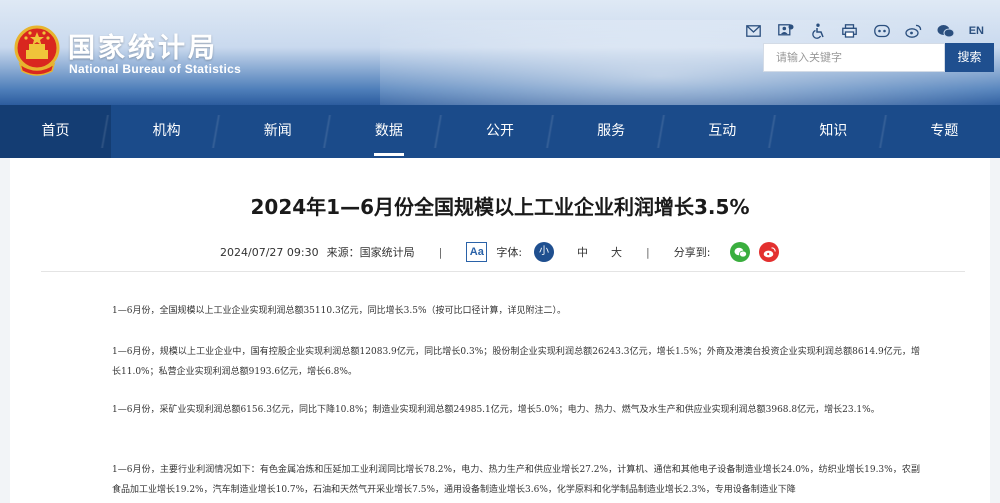 Image resolution: width=1000 pixels, height=503 pixels. Describe the element at coordinates (740, 252) in the screenshot. I see `share-wechat-icon` at that location.